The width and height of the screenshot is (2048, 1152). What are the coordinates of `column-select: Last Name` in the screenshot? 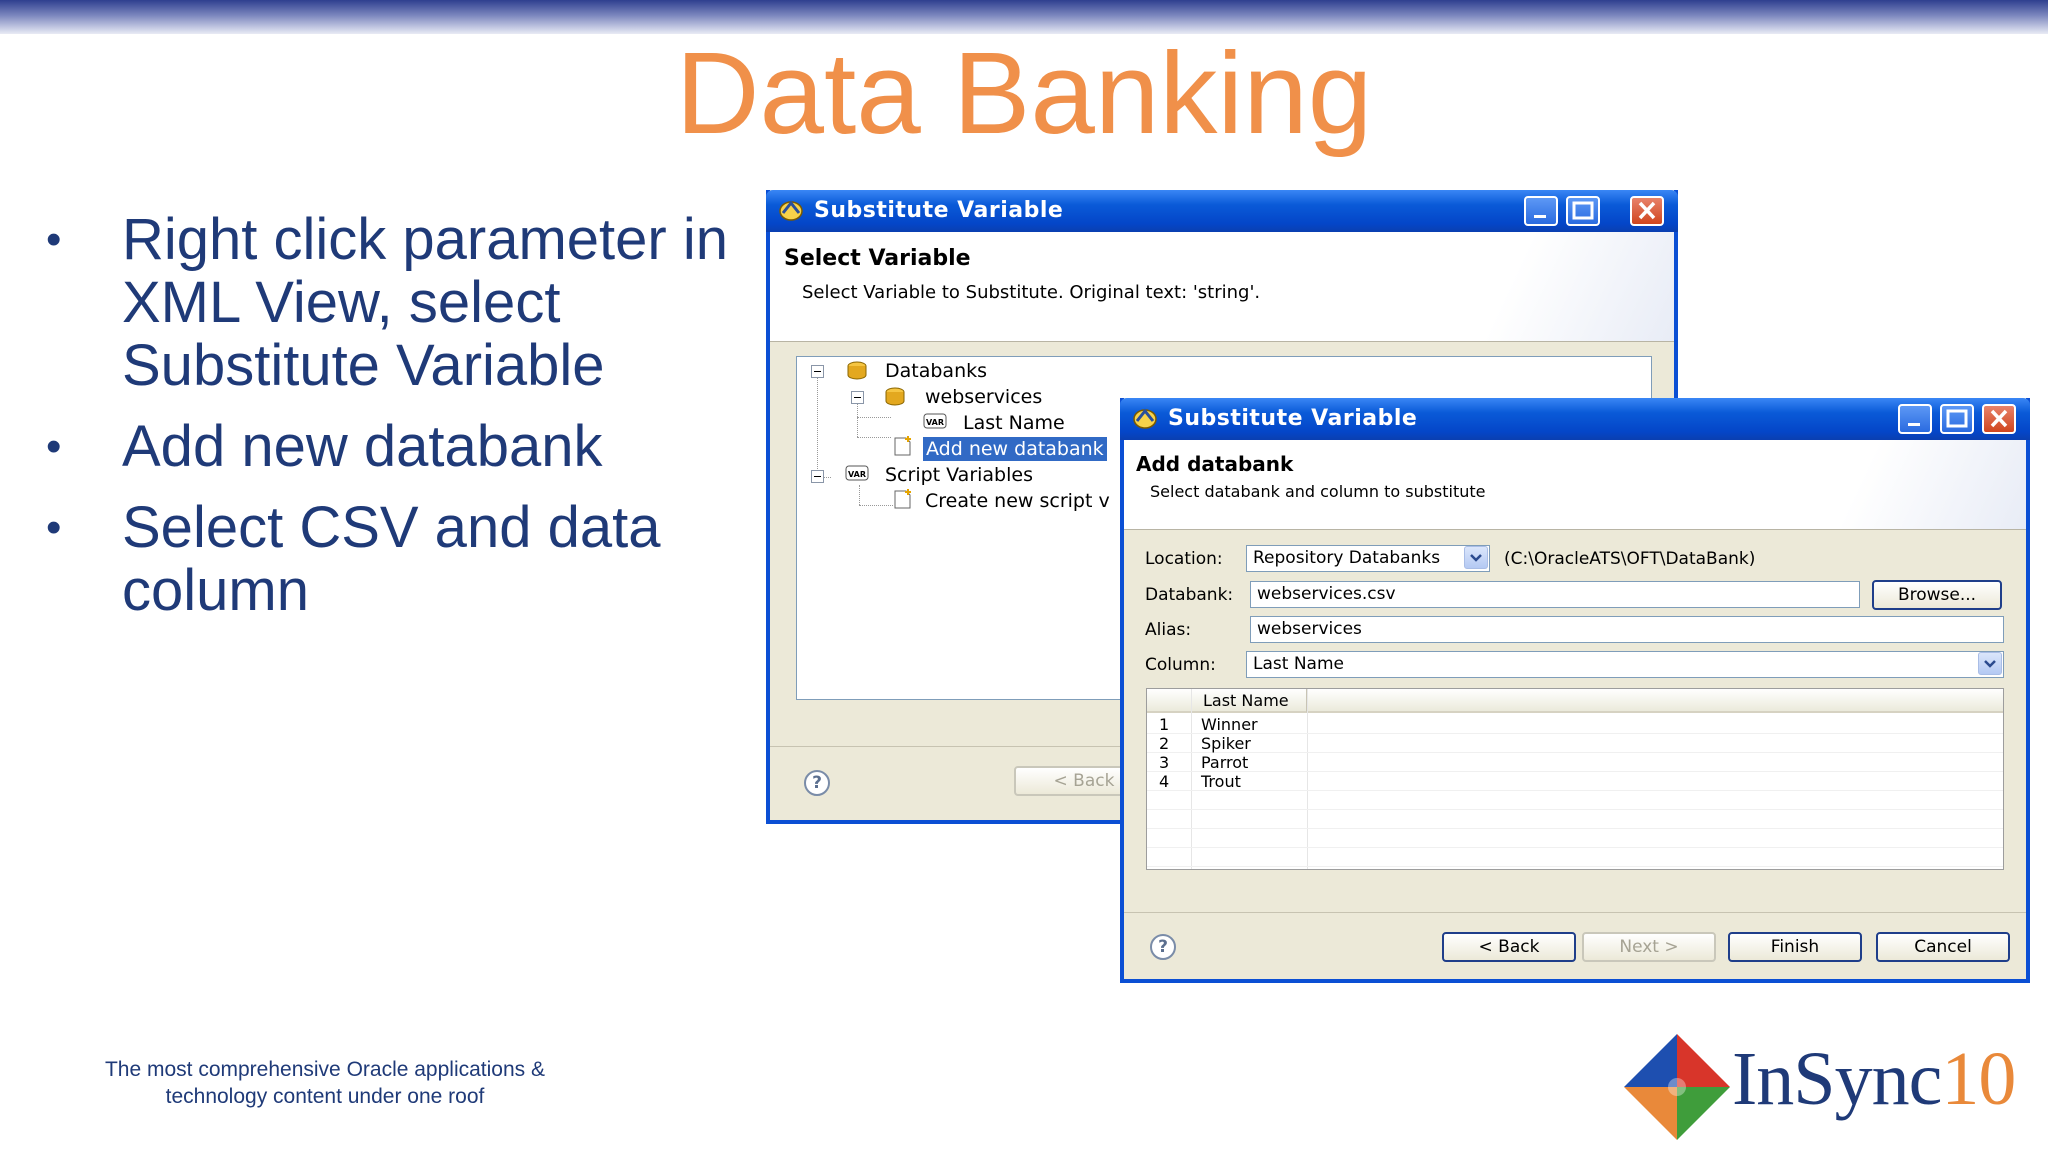 It's located at (1625, 664).